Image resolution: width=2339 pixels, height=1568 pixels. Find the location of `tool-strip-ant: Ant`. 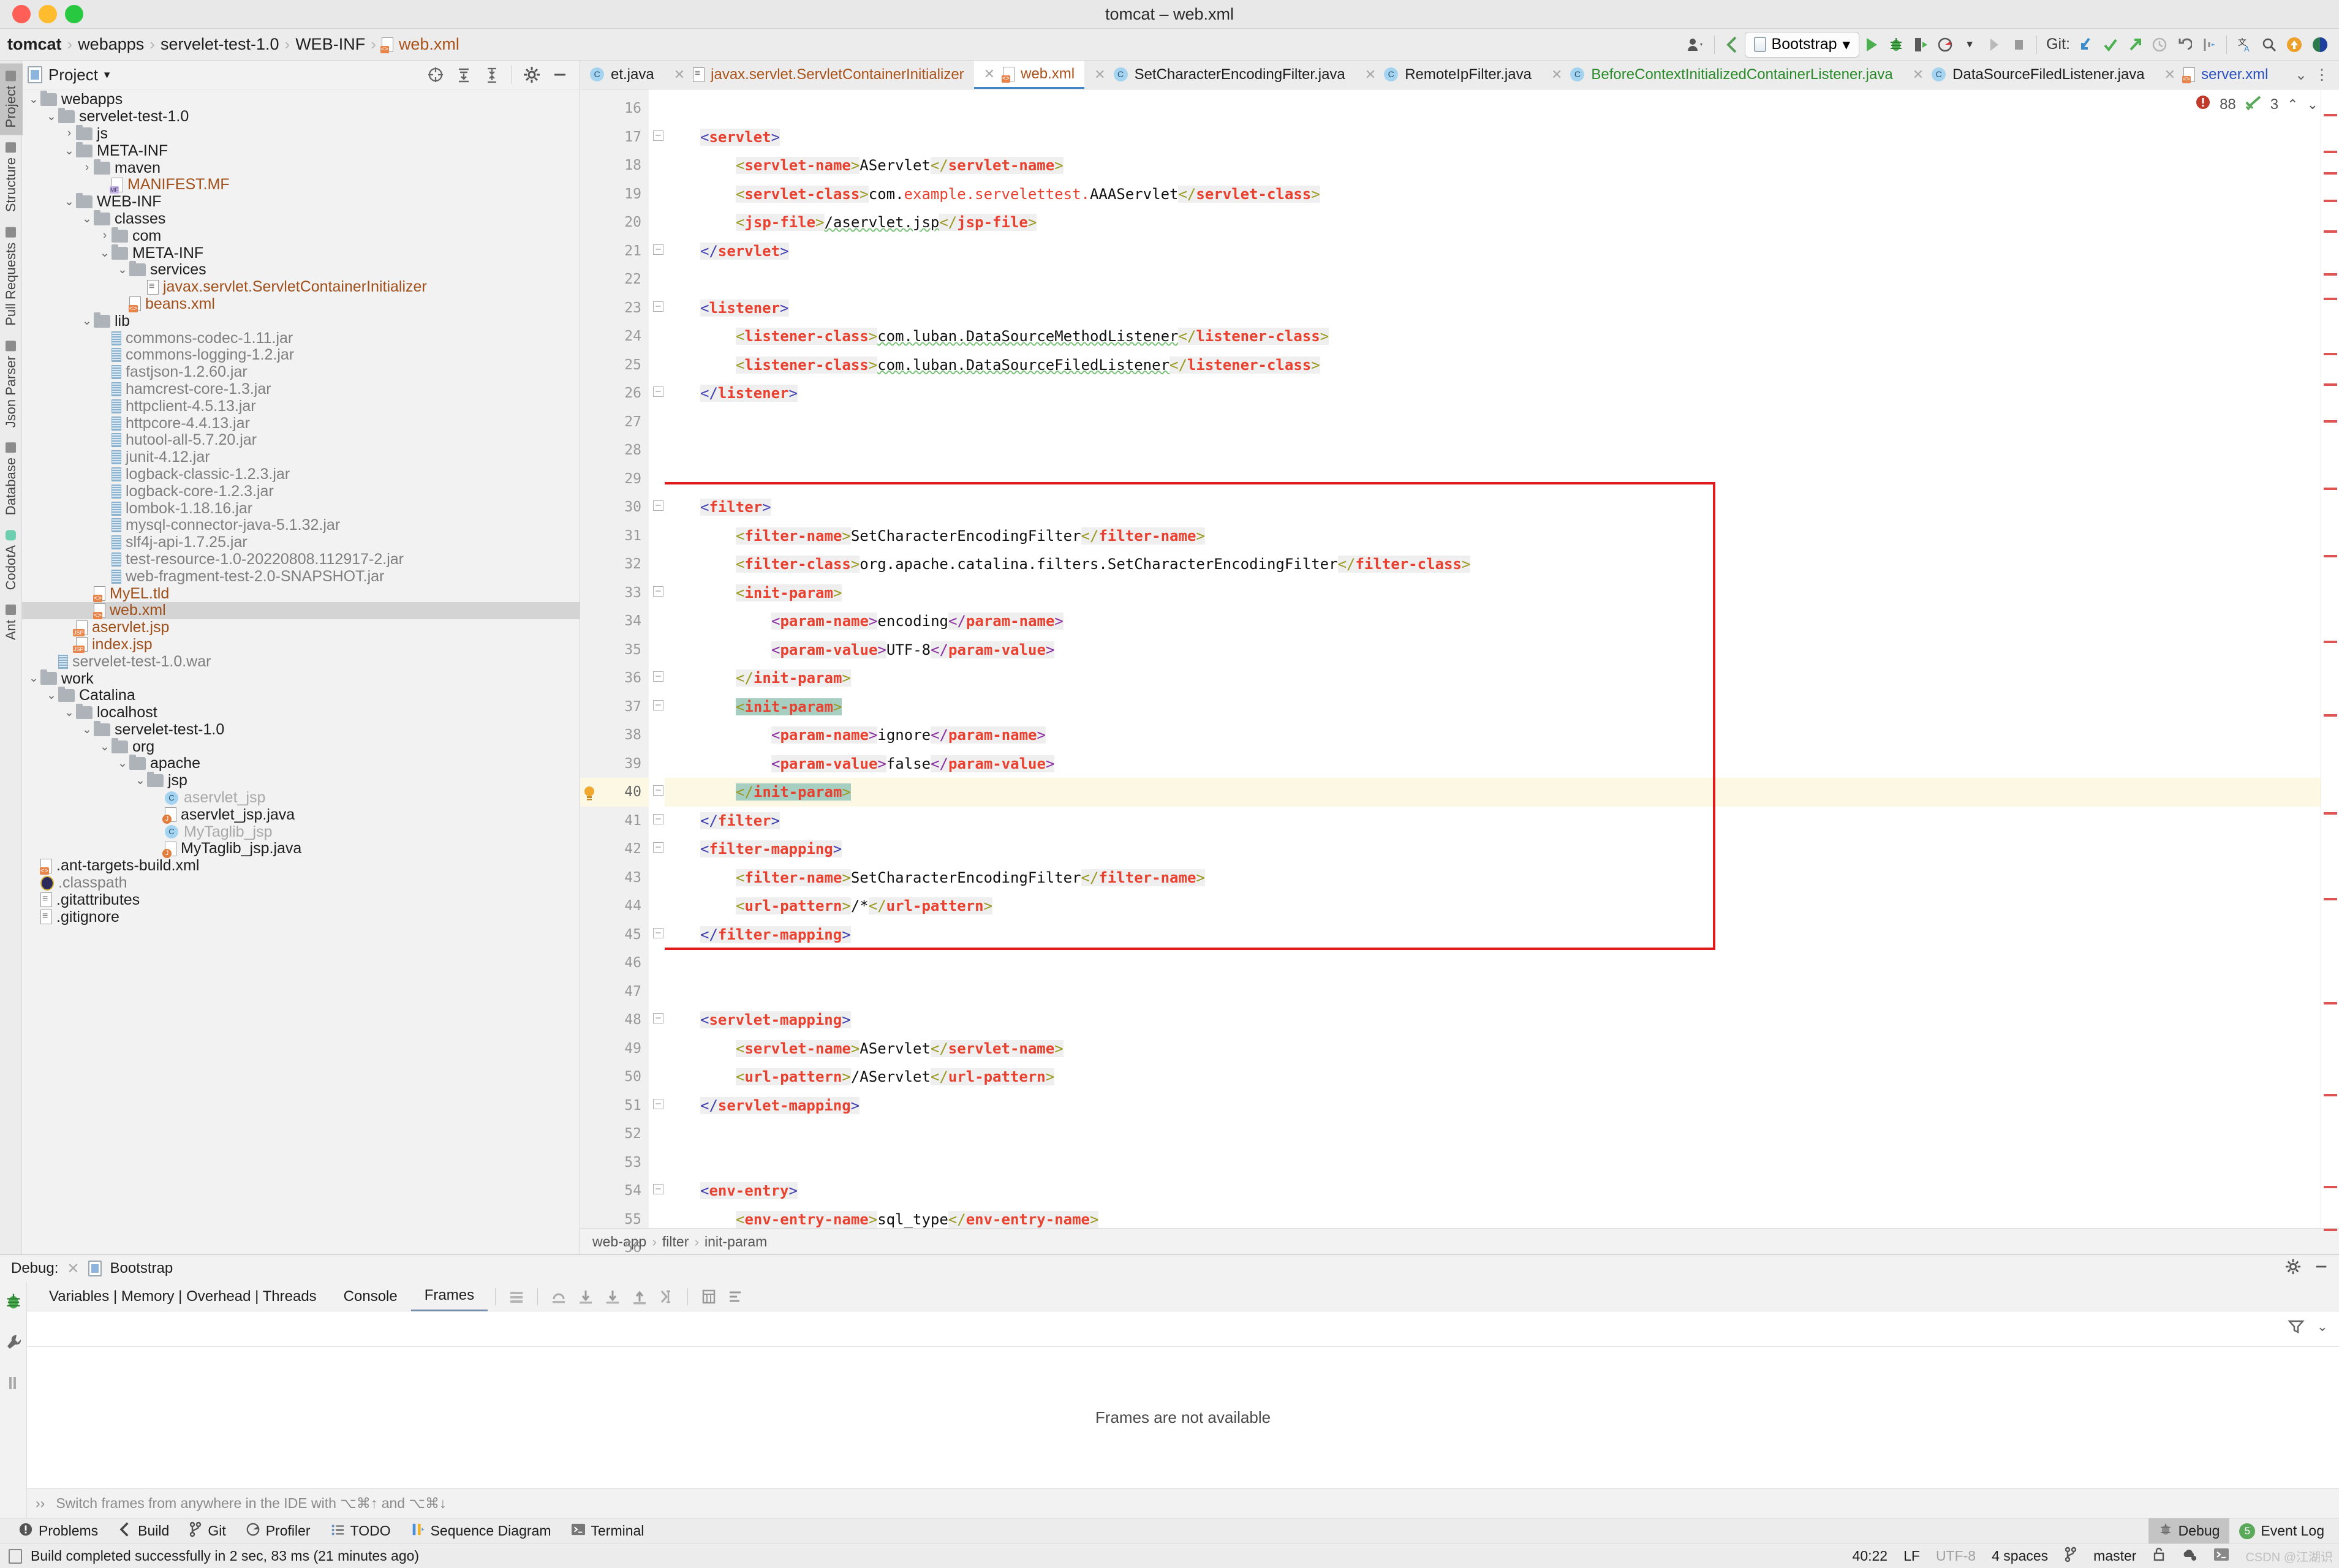

tool-strip-ant: Ant is located at coordinates (11, 622).